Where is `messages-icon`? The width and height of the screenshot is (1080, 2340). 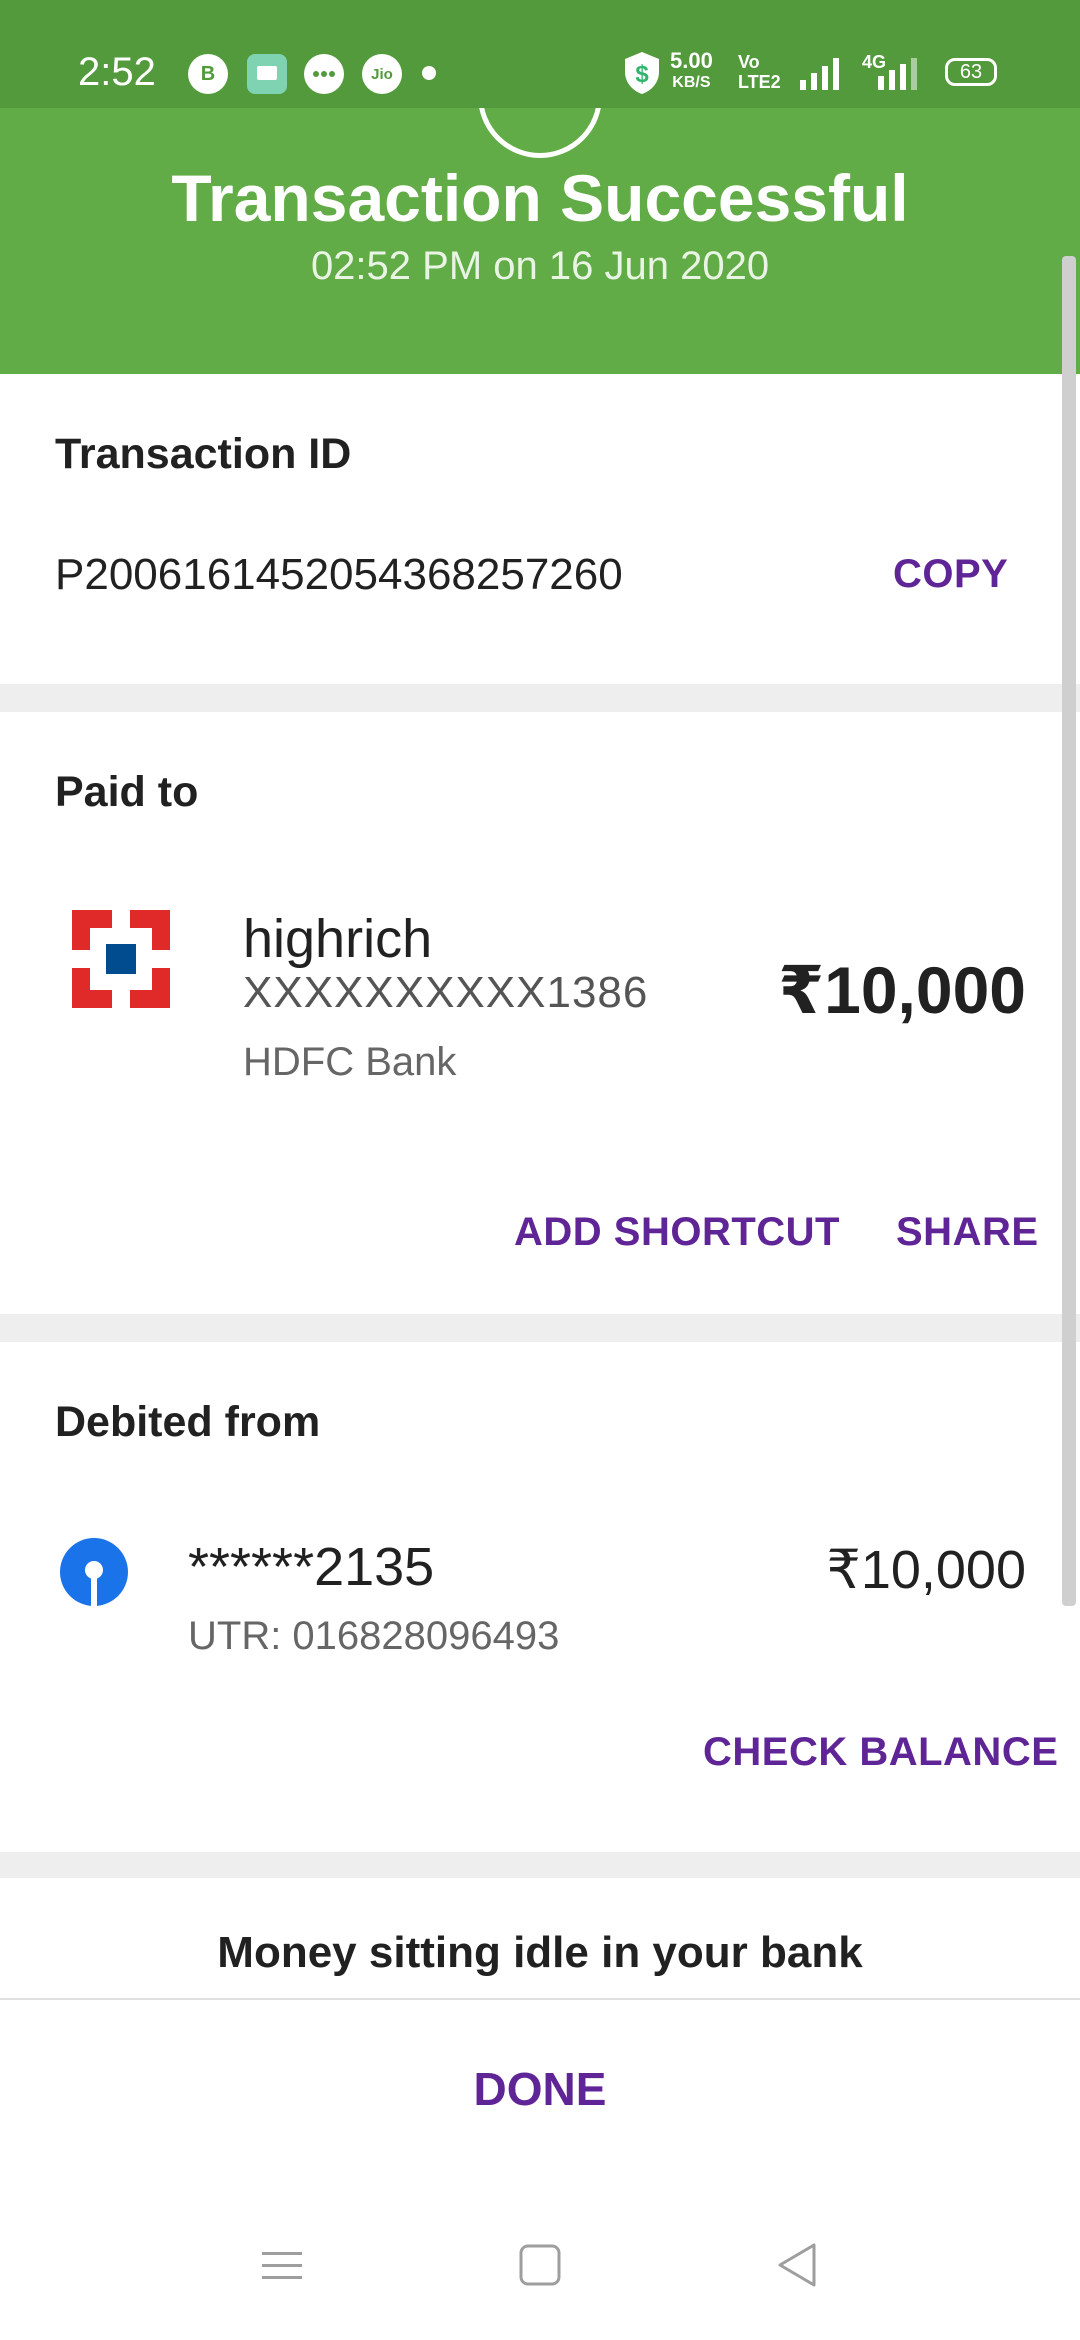 messages-icon is located at coordinates (267, 74).